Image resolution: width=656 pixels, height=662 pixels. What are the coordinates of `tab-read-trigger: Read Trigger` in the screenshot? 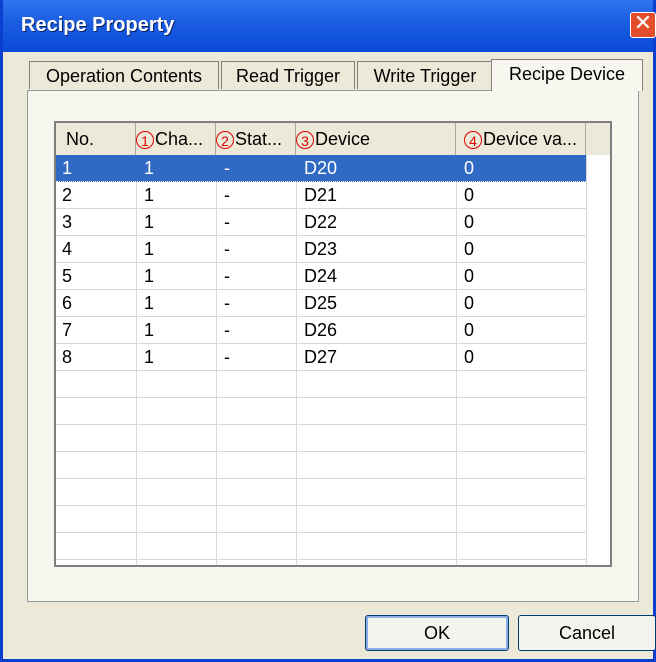 It's located at (288, 75).